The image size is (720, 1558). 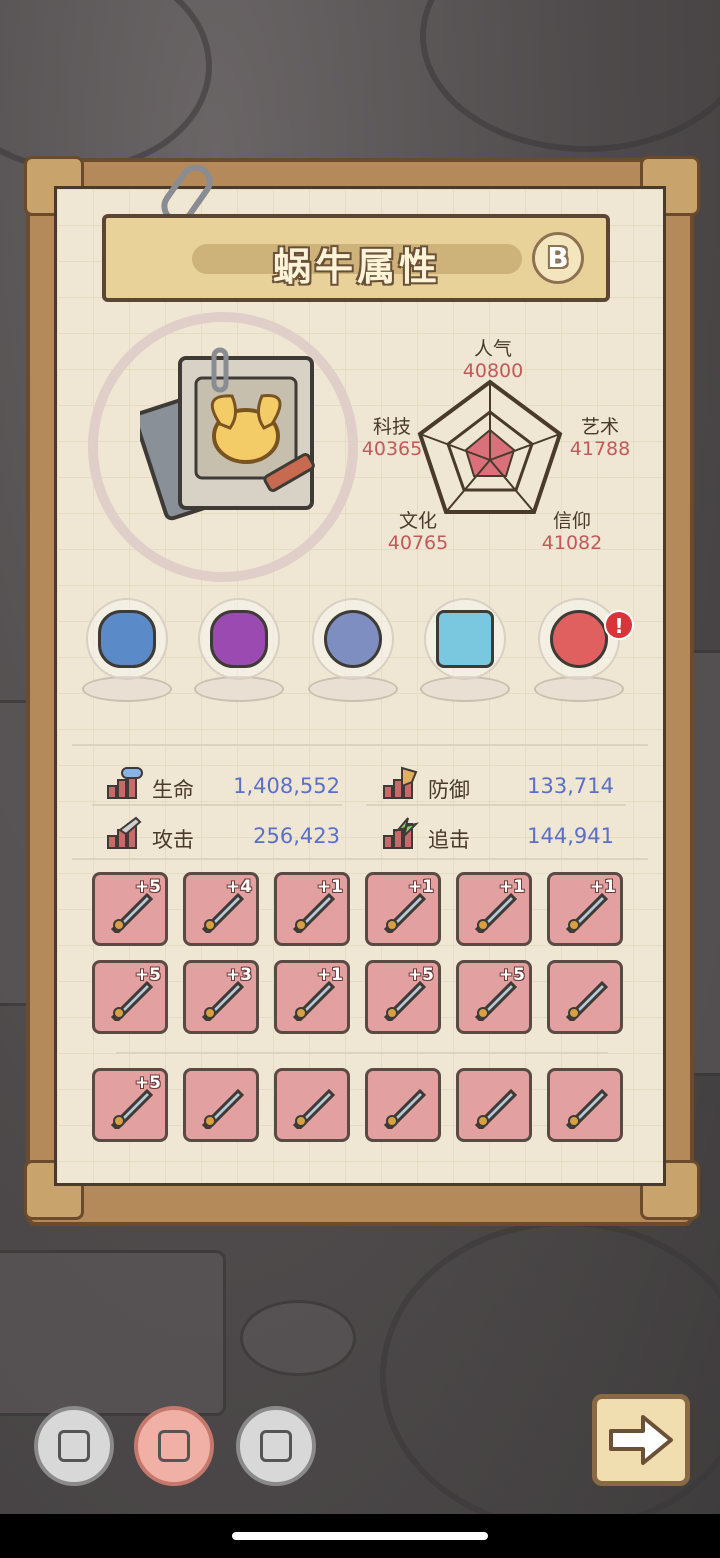 I want to click on attr-tech: 科技 40365, so click(x=392, y=438).